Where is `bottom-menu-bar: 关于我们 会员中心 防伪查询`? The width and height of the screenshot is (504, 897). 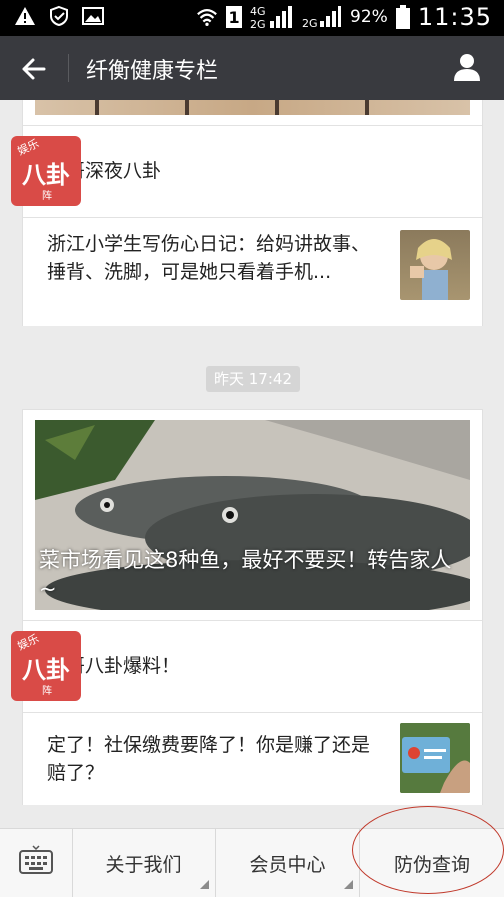 bottom-menu-bar: 关于我们 会员中心 防伪查询 is located at coordinates (252, 862).